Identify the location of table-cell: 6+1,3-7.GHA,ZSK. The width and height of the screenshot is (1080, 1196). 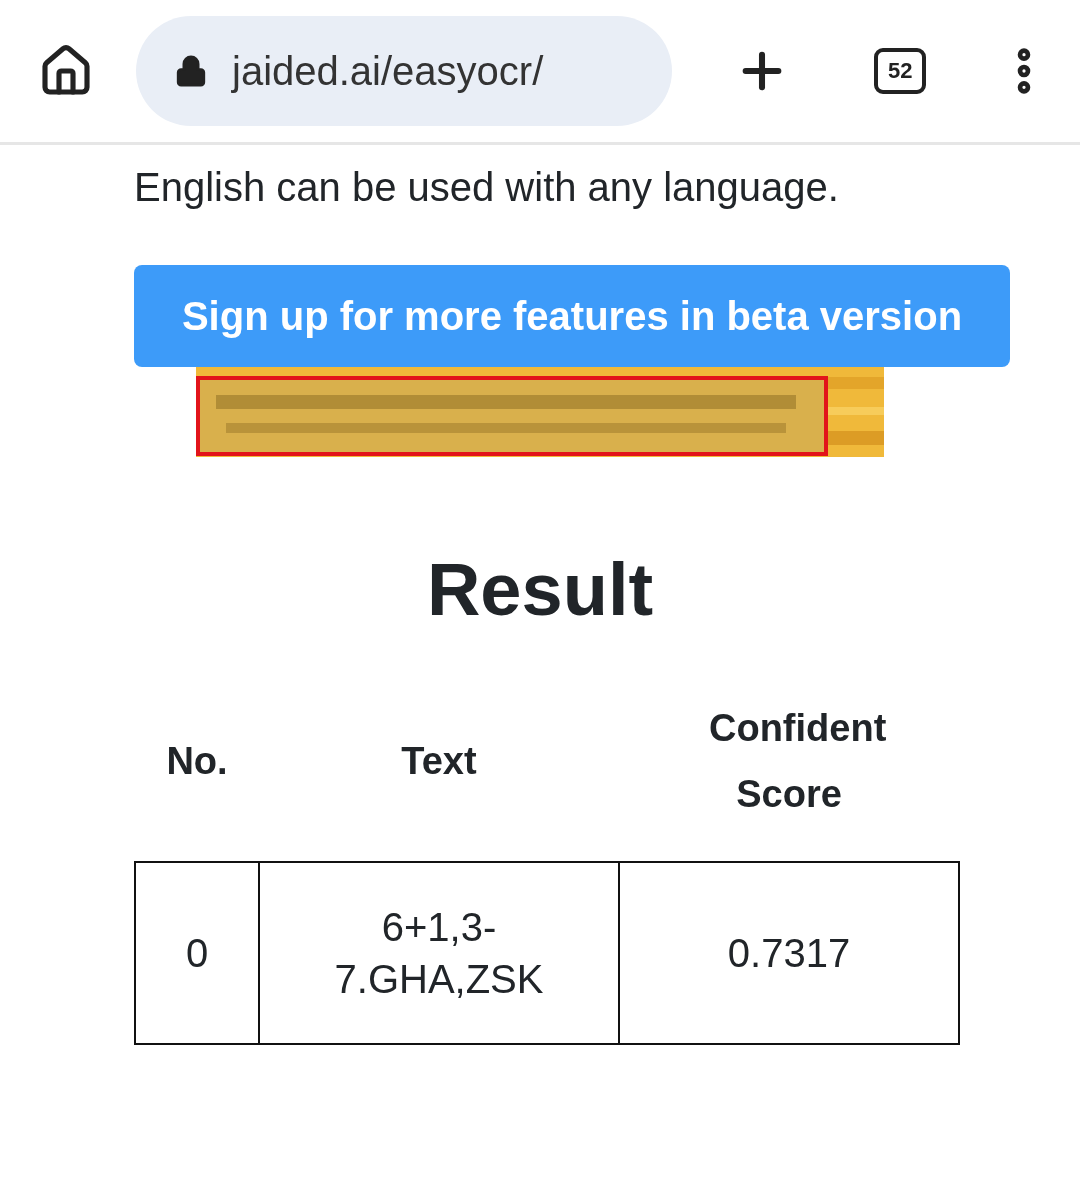
(439, 953).